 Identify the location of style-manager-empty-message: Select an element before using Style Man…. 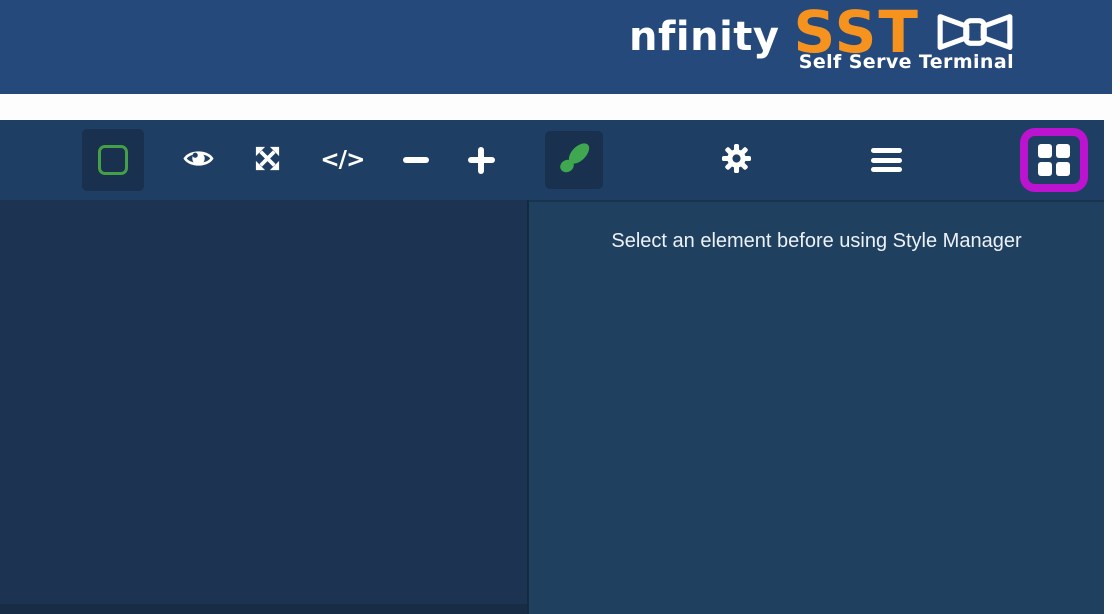
(816, 241).